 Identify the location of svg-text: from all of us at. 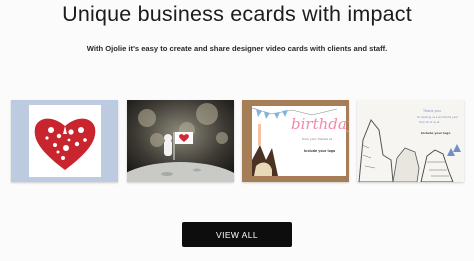
(429, 122).